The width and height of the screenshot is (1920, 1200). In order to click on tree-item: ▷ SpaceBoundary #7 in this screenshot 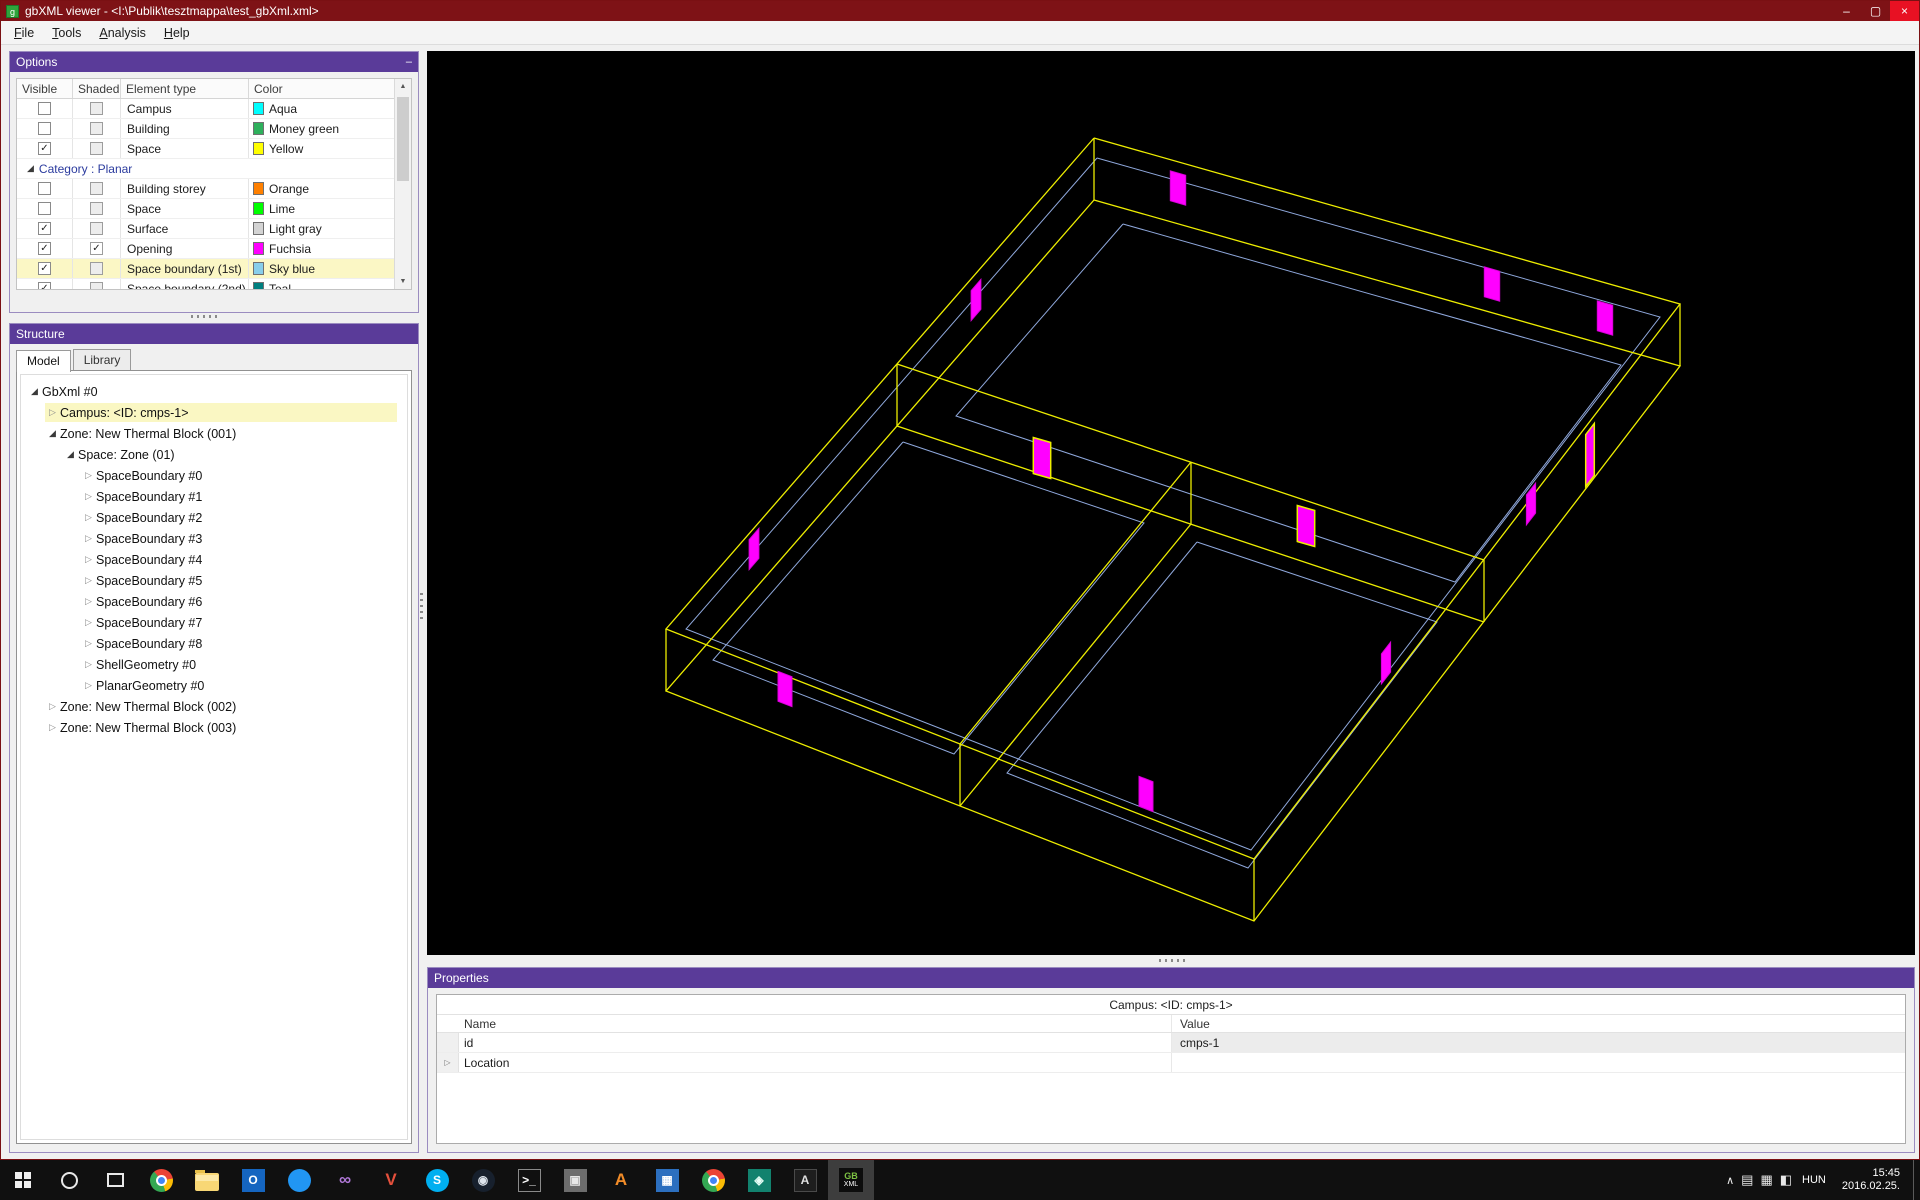, I will do `click(214, 622)`.